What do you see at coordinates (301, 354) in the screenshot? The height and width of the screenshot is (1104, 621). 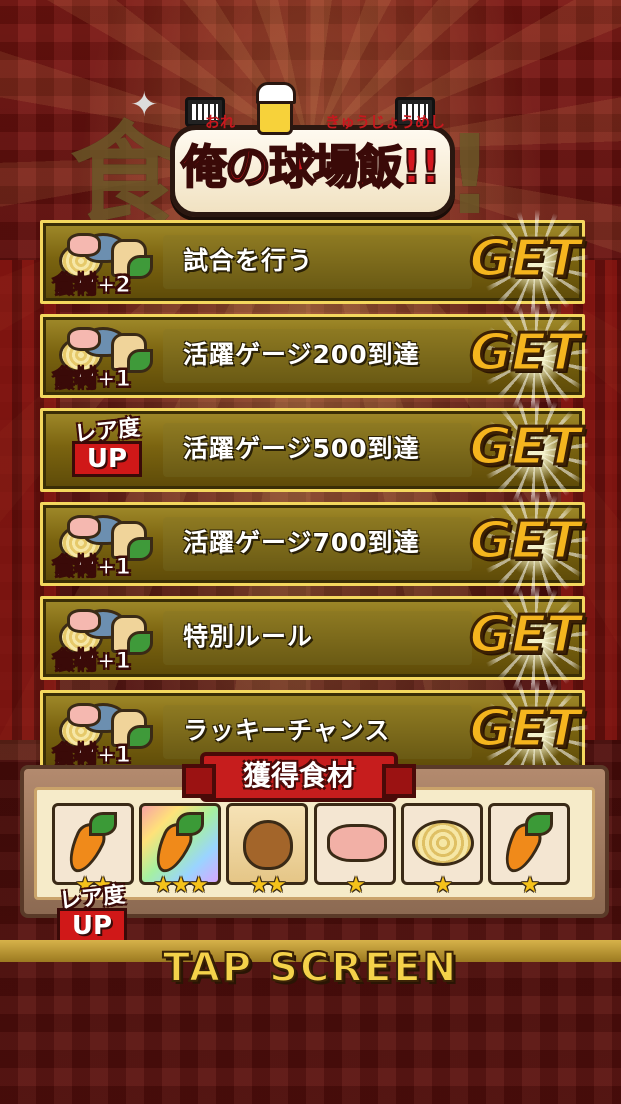 I see `condition-label: 活躍ゲージ200到達` at bounding box center [301, 354].